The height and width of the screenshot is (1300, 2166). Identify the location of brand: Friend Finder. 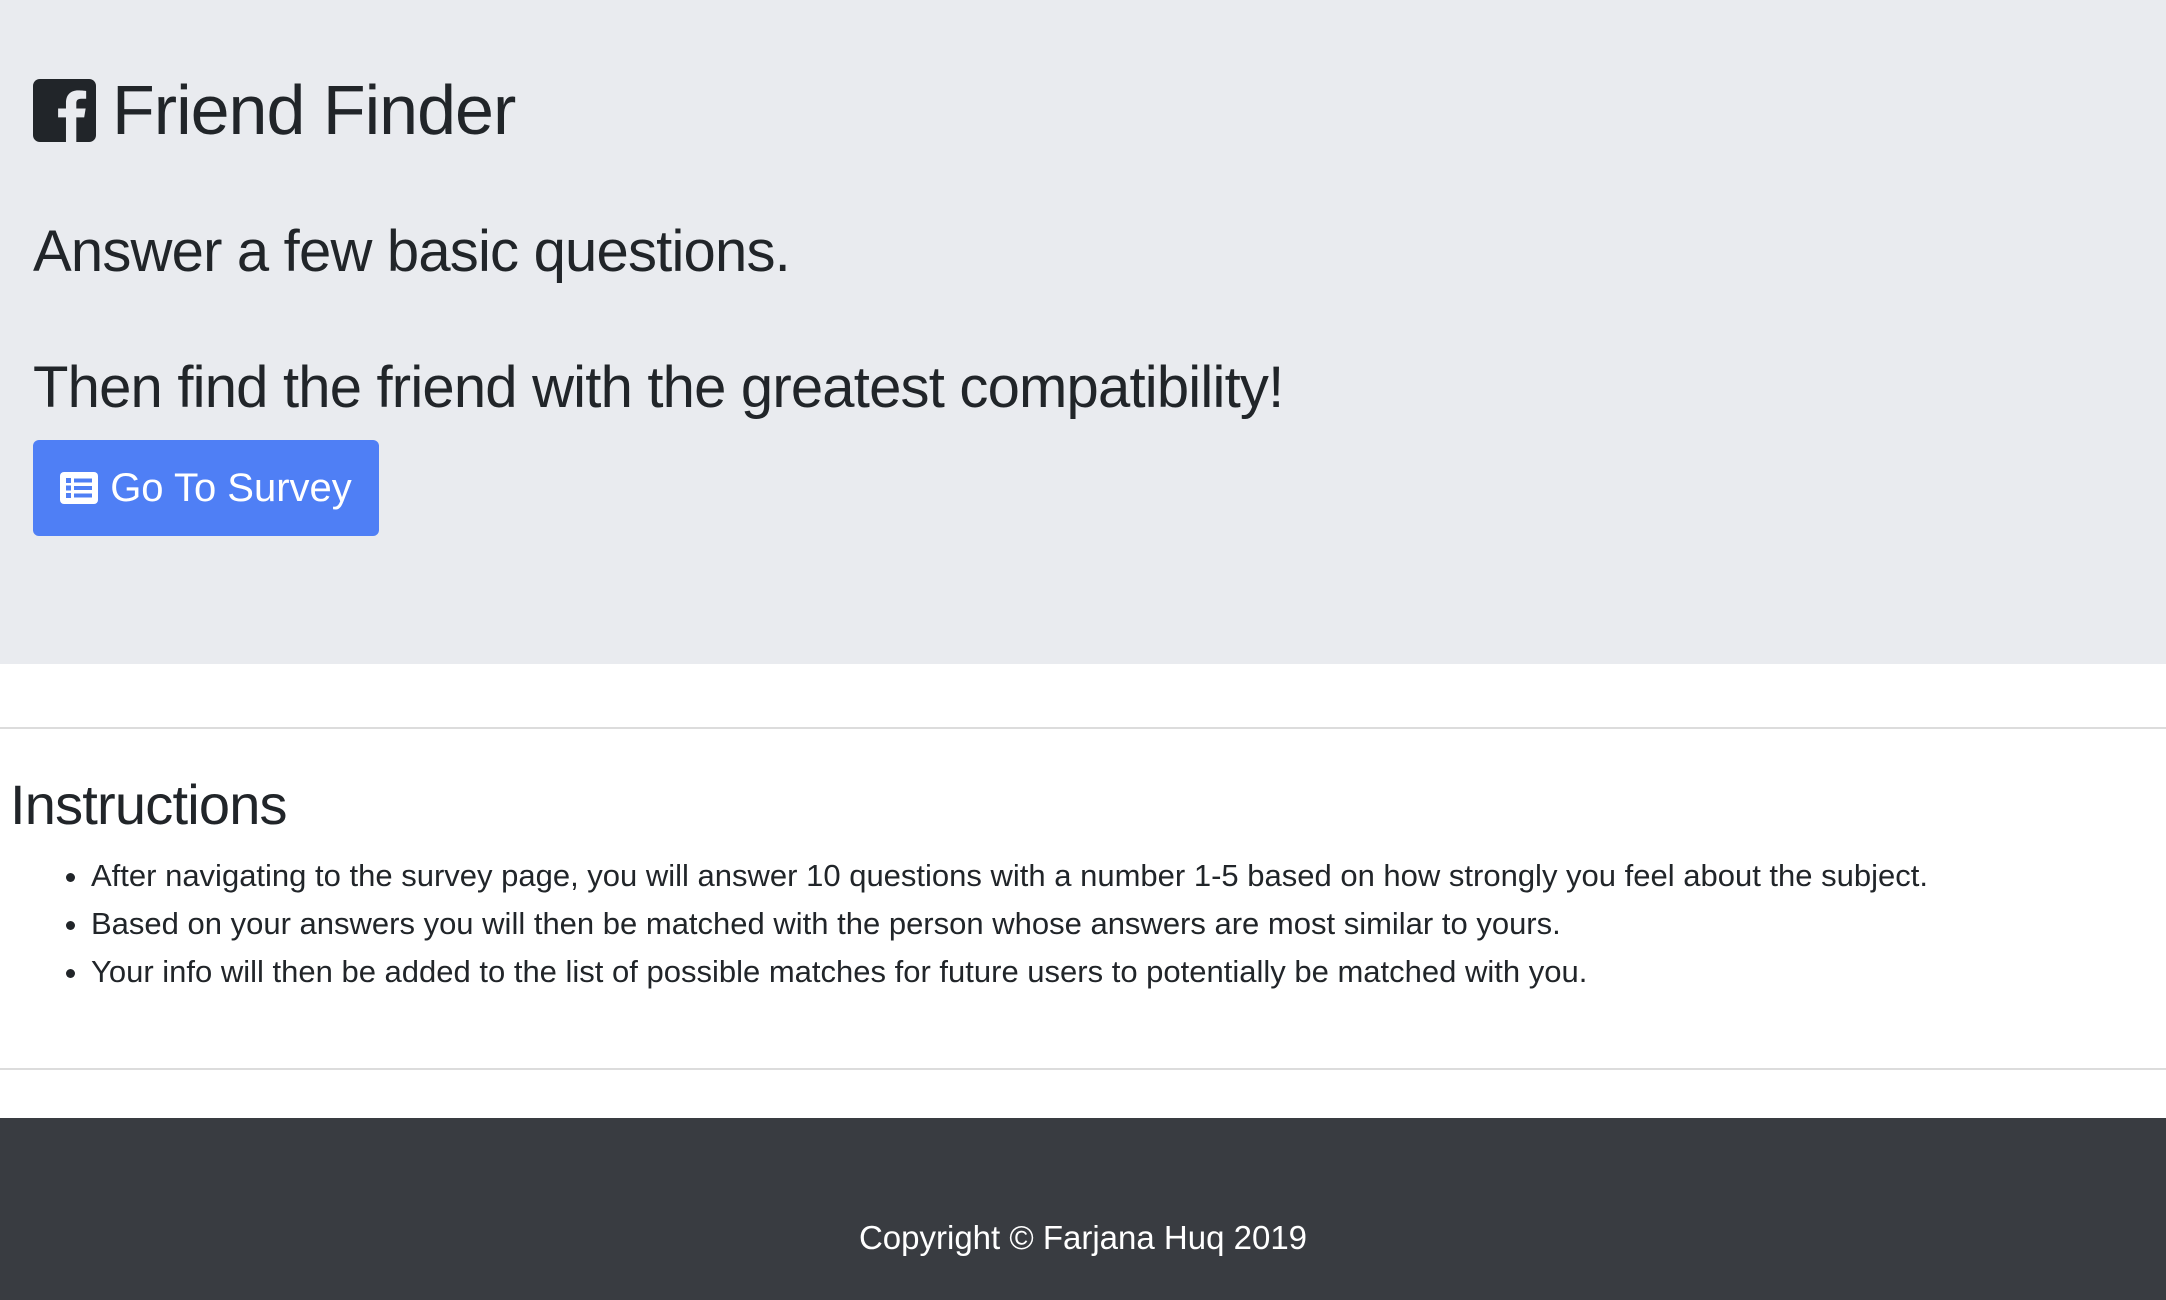
(274, 110).